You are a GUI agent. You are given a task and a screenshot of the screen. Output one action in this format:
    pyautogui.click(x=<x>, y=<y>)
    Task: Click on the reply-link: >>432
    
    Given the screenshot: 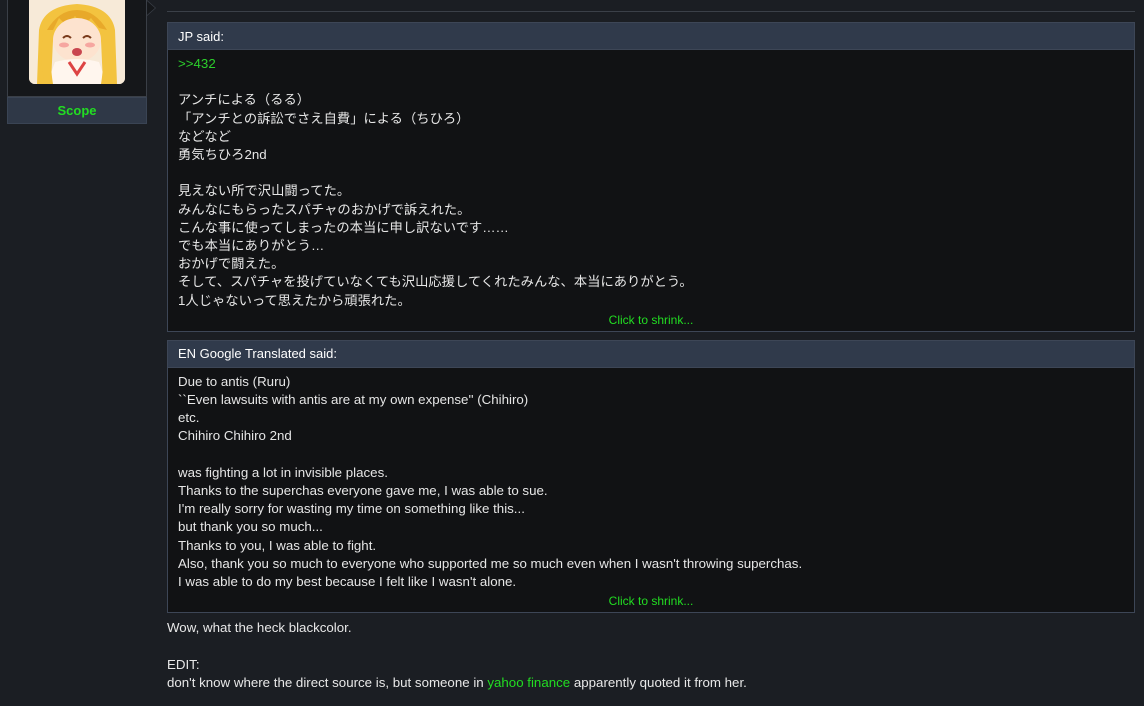 What is the action you would take?
    pyautogui.click(x=651, y=64)
    